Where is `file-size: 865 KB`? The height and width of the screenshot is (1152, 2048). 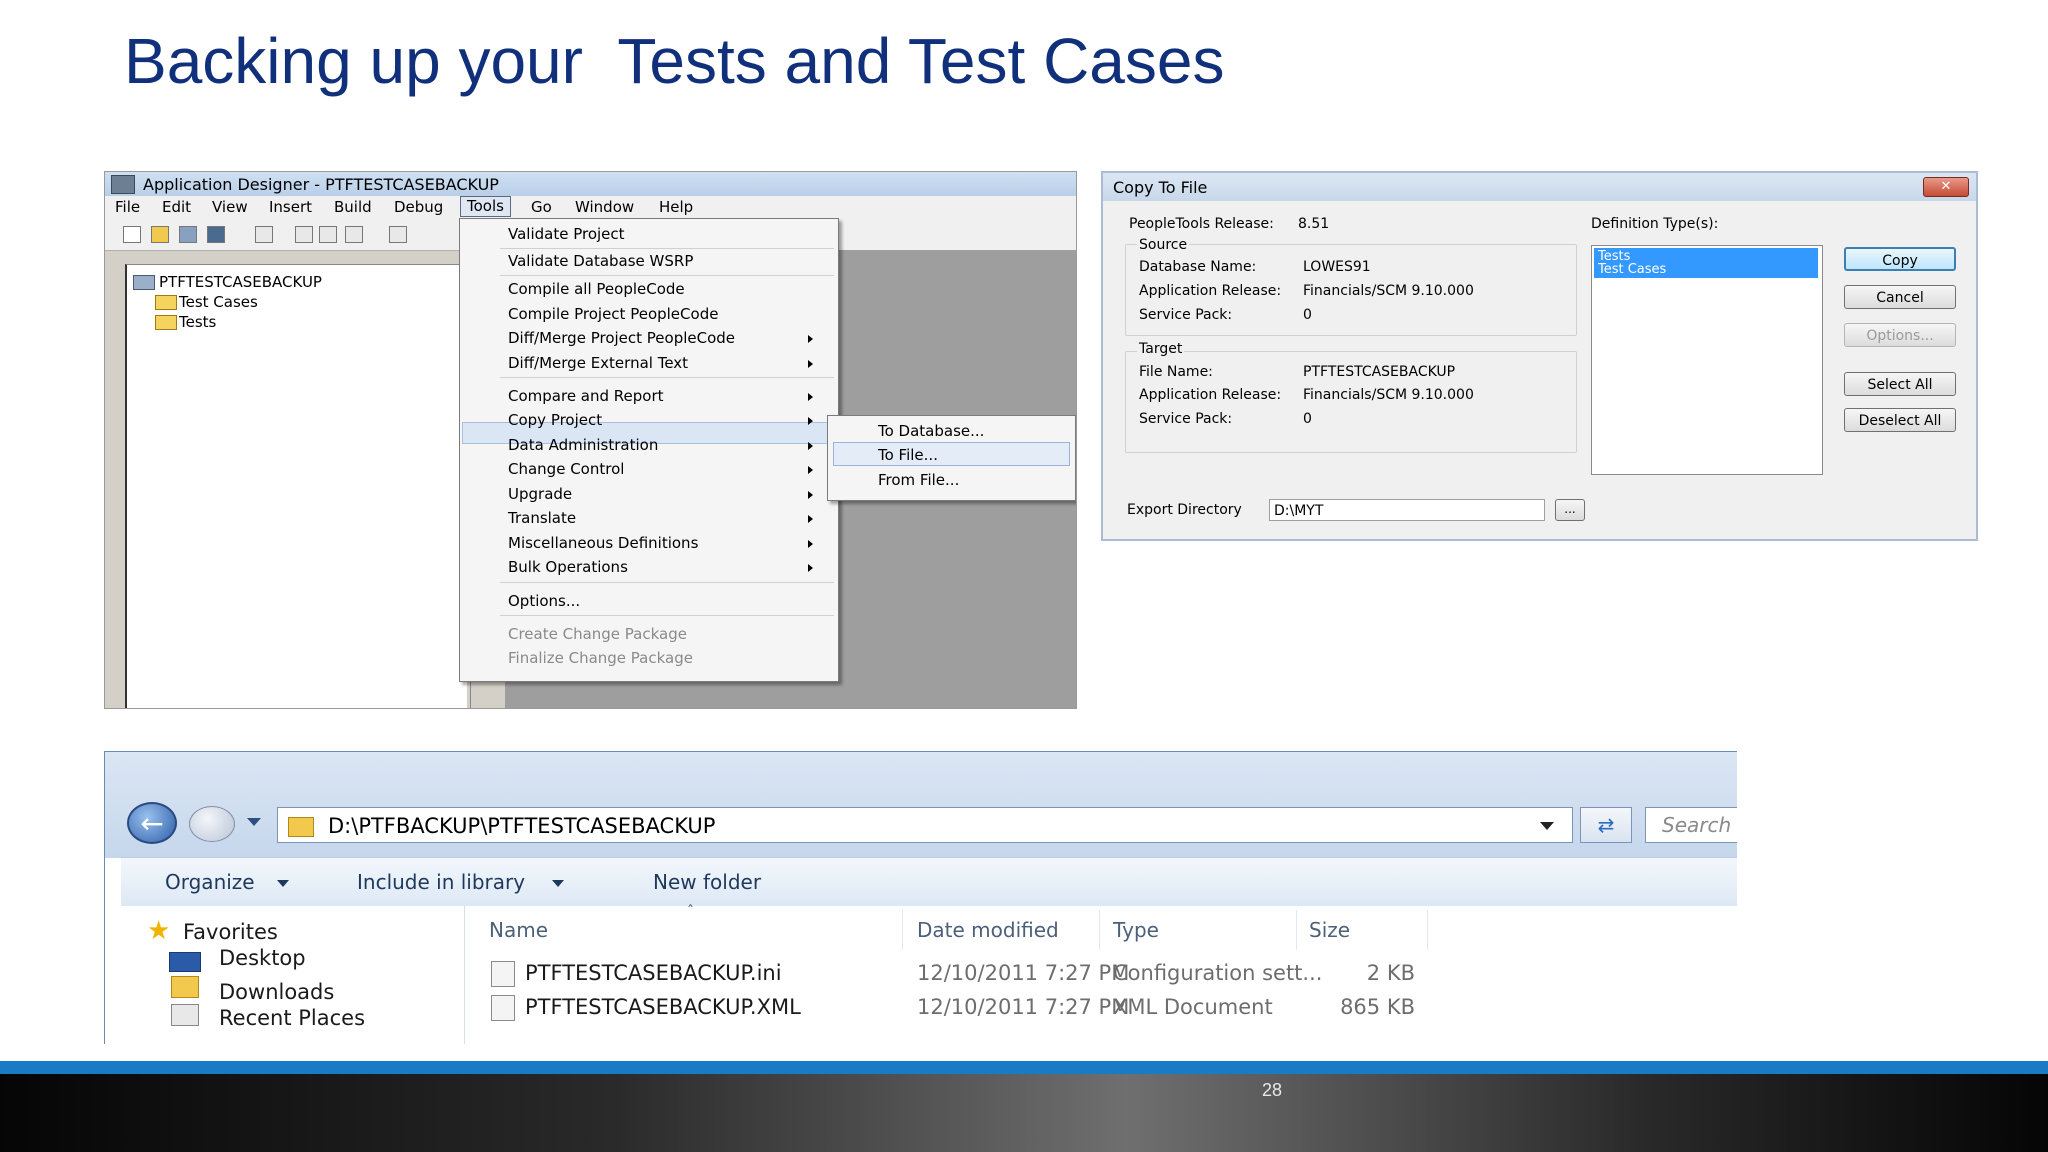 file-size: 865 KB is located at coordinates (1377, 1007).